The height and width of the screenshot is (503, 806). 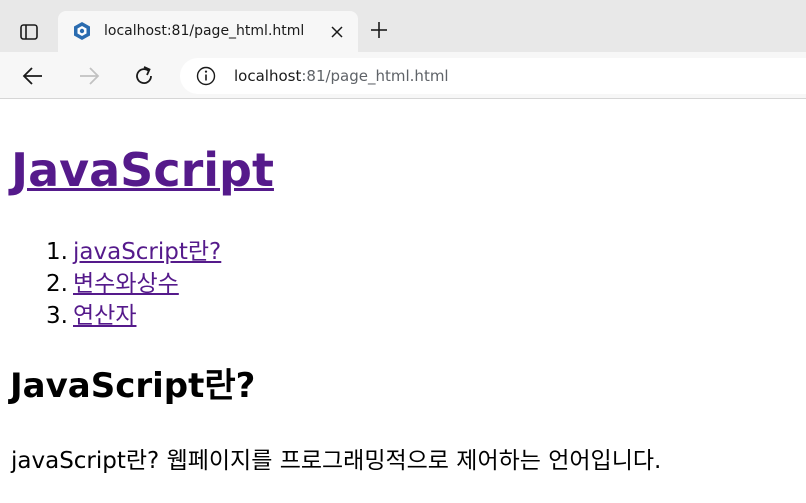 I want to click on table-of-contents: 1. javaScript란? 2. 변수와상수 3. 연산자, so click(x=133, y=284).